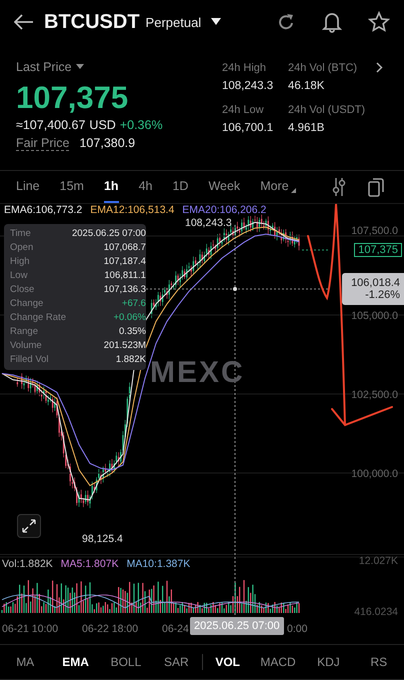 This screenshot has height=680, width=404. What do you see at coordinates (374, 231) in the screenshot?
I see `price-axis-label: 107,500.0` at bounding box center [374, 231].